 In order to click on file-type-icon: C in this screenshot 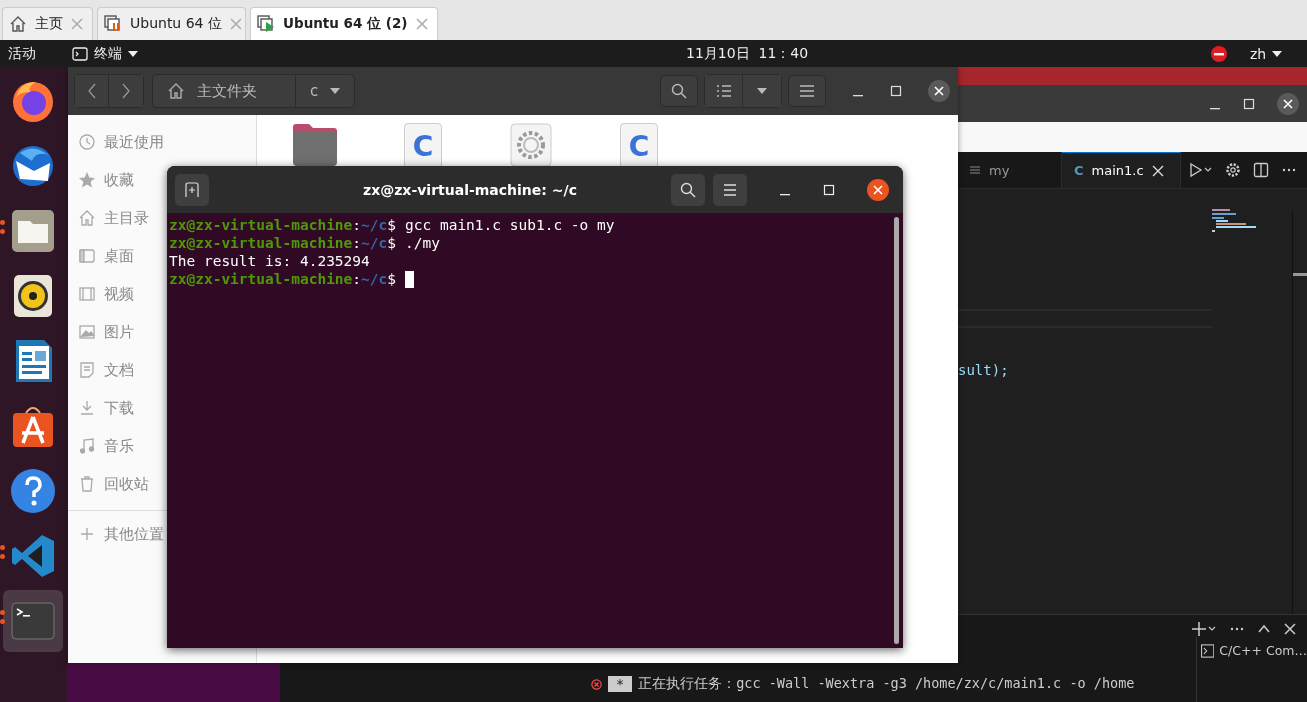, I will do `click(1079, 170)`.